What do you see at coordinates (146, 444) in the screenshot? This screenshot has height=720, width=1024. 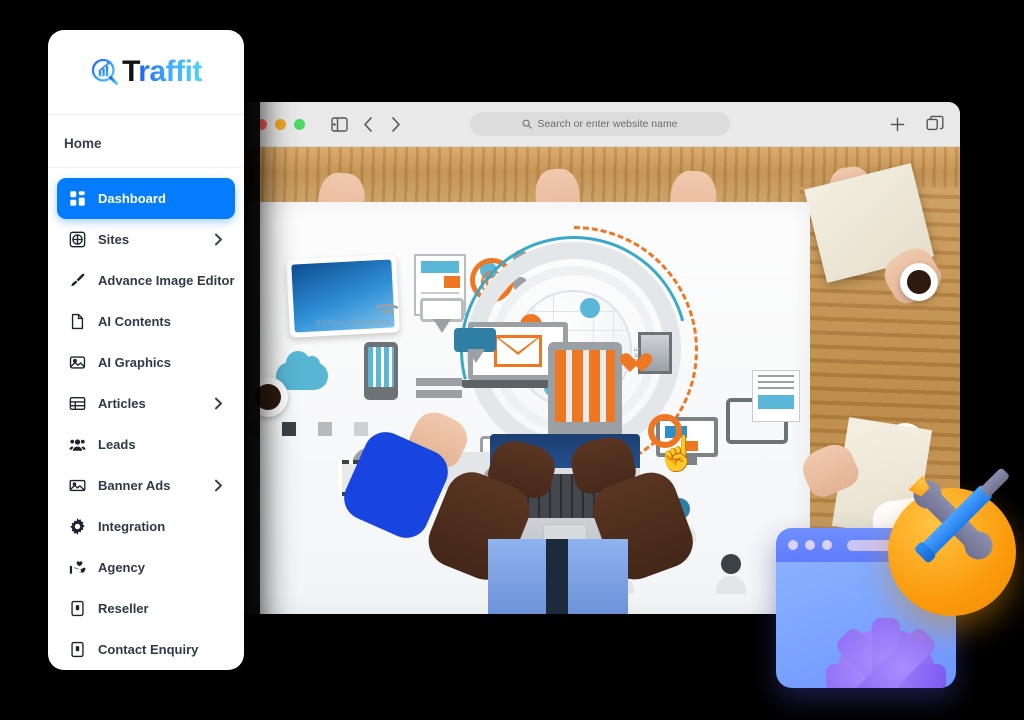 I see `sidebar-item-leads: Leads` at bounding box center [146, 444].